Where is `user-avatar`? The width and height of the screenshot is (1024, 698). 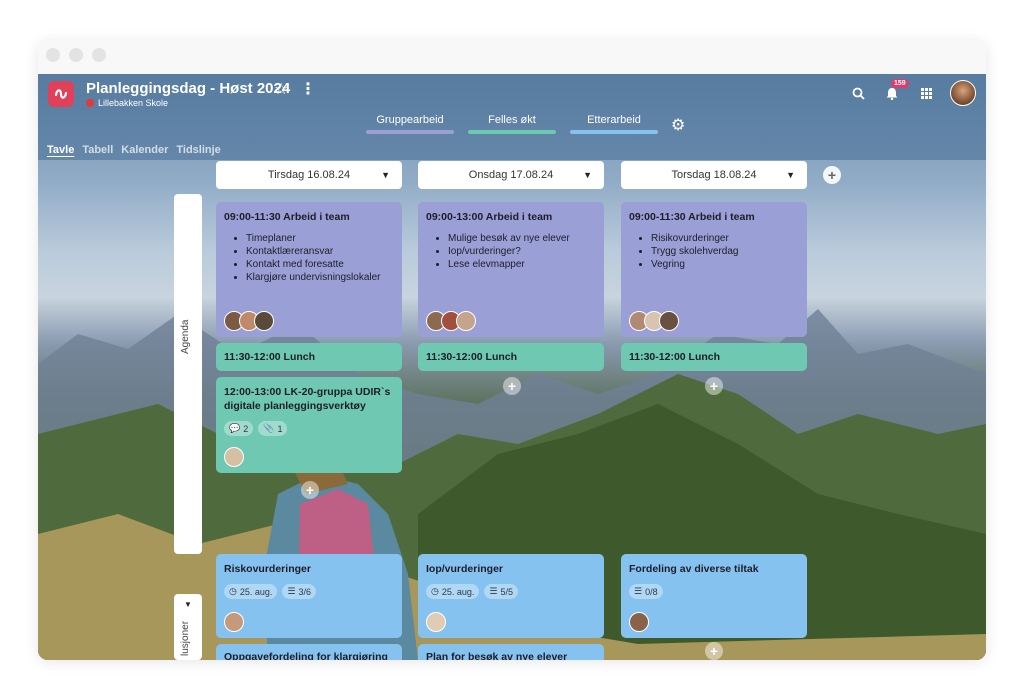 user-avatar is located at coordinates (963, 93).